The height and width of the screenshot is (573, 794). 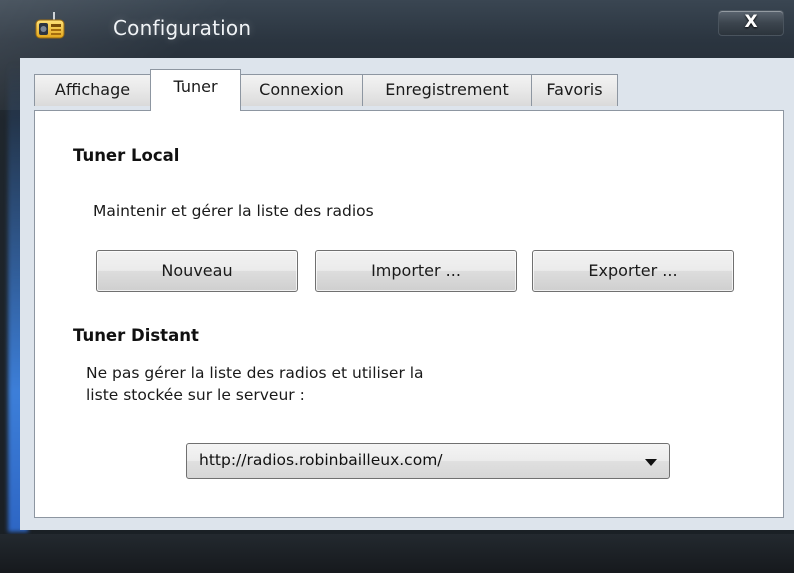 What do you see at coordinates (447, 90) in the screenshot?
I see `tab-enregistrement: Enregistrement` at bounding box center [447, 90].